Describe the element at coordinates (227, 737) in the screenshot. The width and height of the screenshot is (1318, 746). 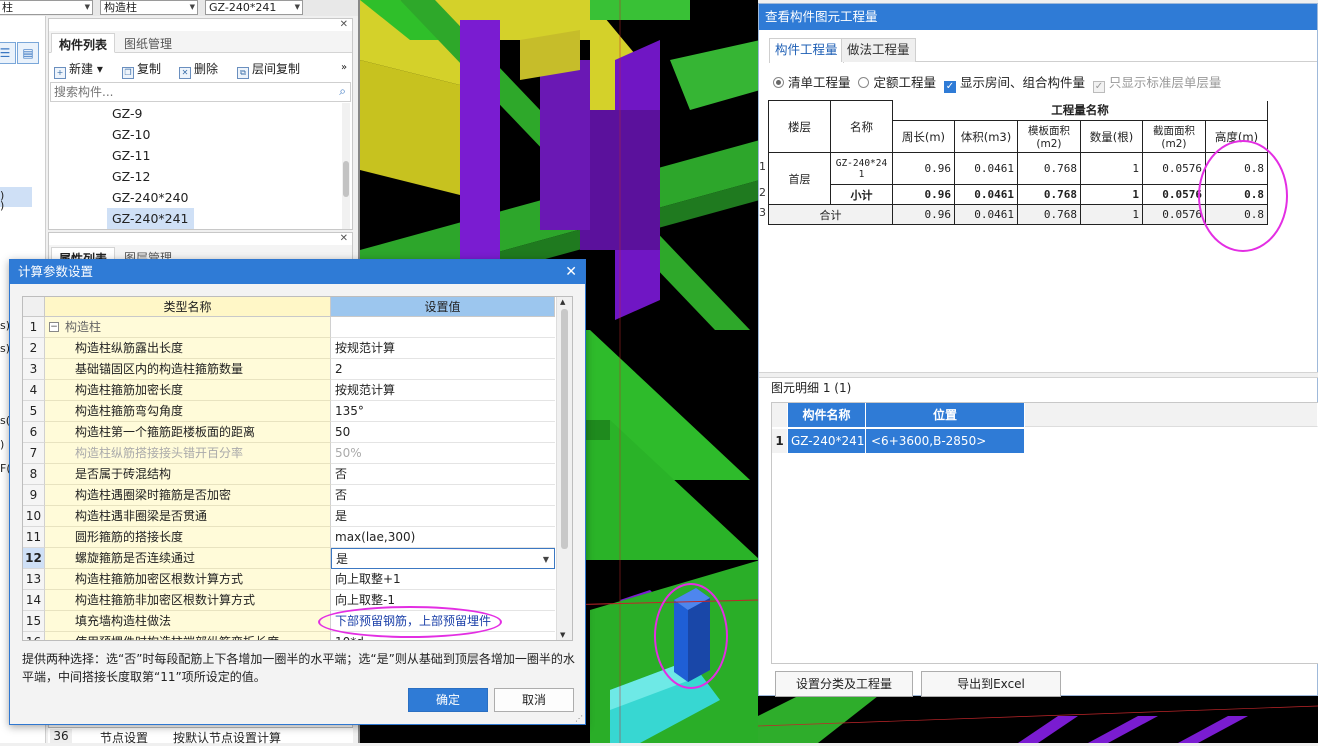
I see `property-row-value: 按默认节点设置计算` at that location.